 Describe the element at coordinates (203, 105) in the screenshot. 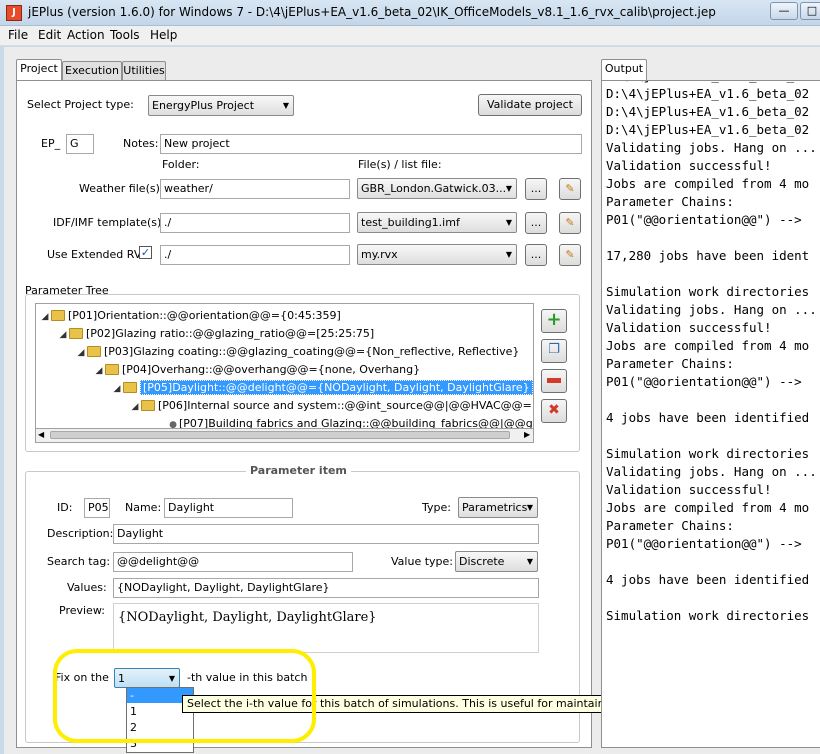

I see `project-type-value: EnergyPlus Project` at that location.